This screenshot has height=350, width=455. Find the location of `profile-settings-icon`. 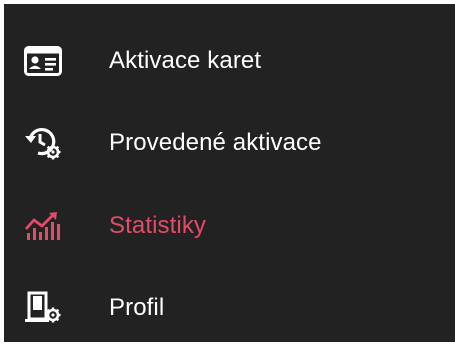

profile-settings-icon is located at coordinates (43, 308).